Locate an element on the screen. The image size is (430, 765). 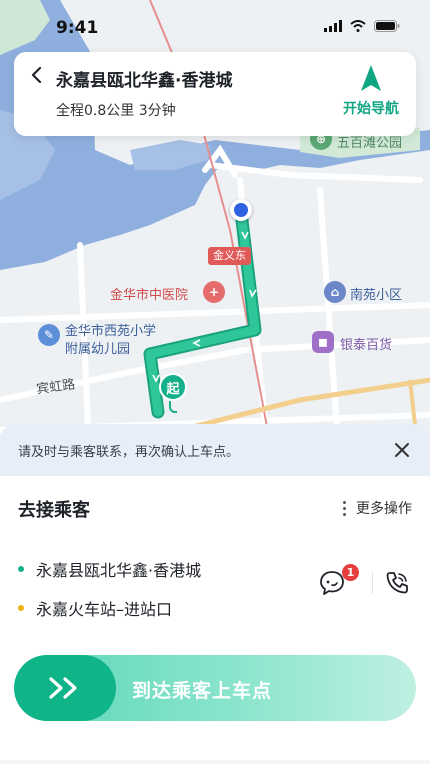
map-label-mall: 银泰百货 is located at coordinates (366, 345).